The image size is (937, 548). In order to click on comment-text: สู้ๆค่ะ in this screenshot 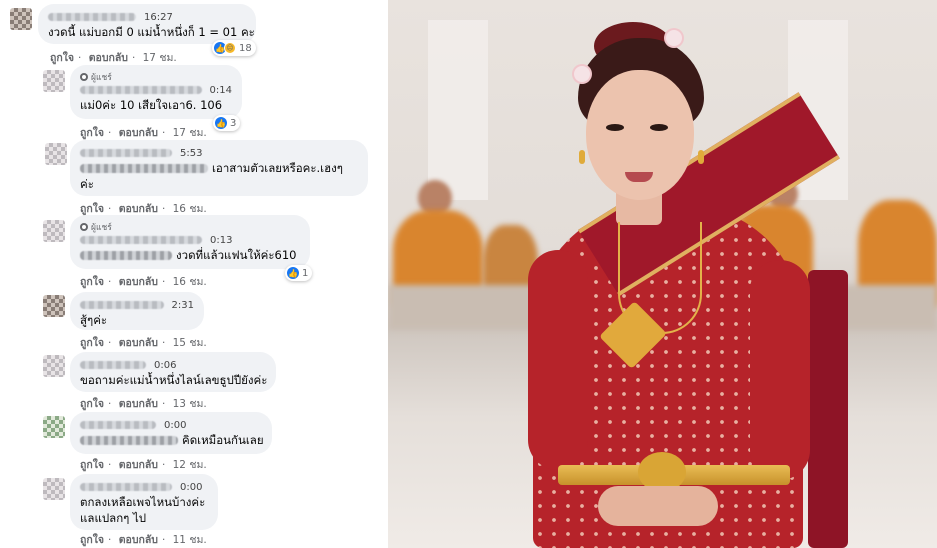, I will do `click(94, 320)`.